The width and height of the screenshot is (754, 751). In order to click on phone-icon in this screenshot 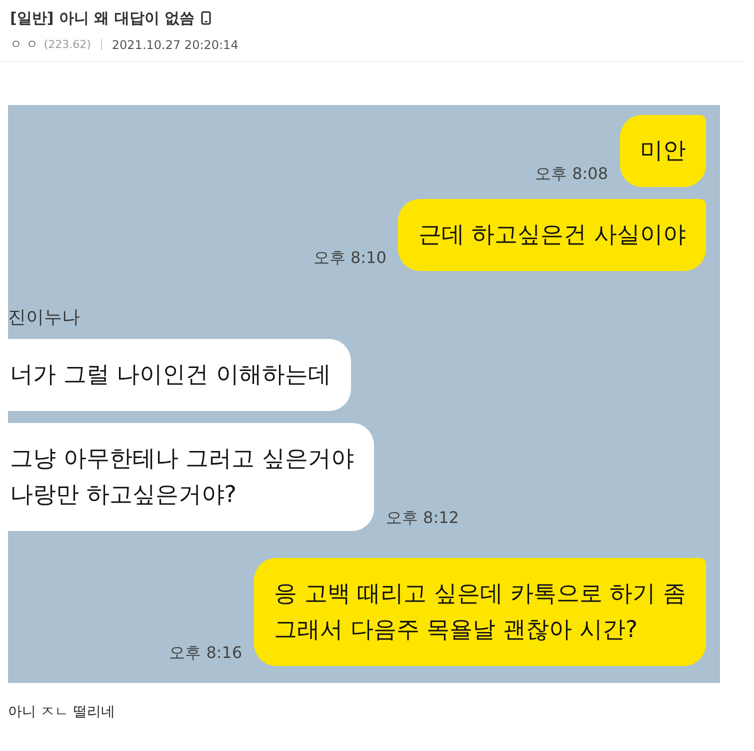, I will do `click(205, 18)`.